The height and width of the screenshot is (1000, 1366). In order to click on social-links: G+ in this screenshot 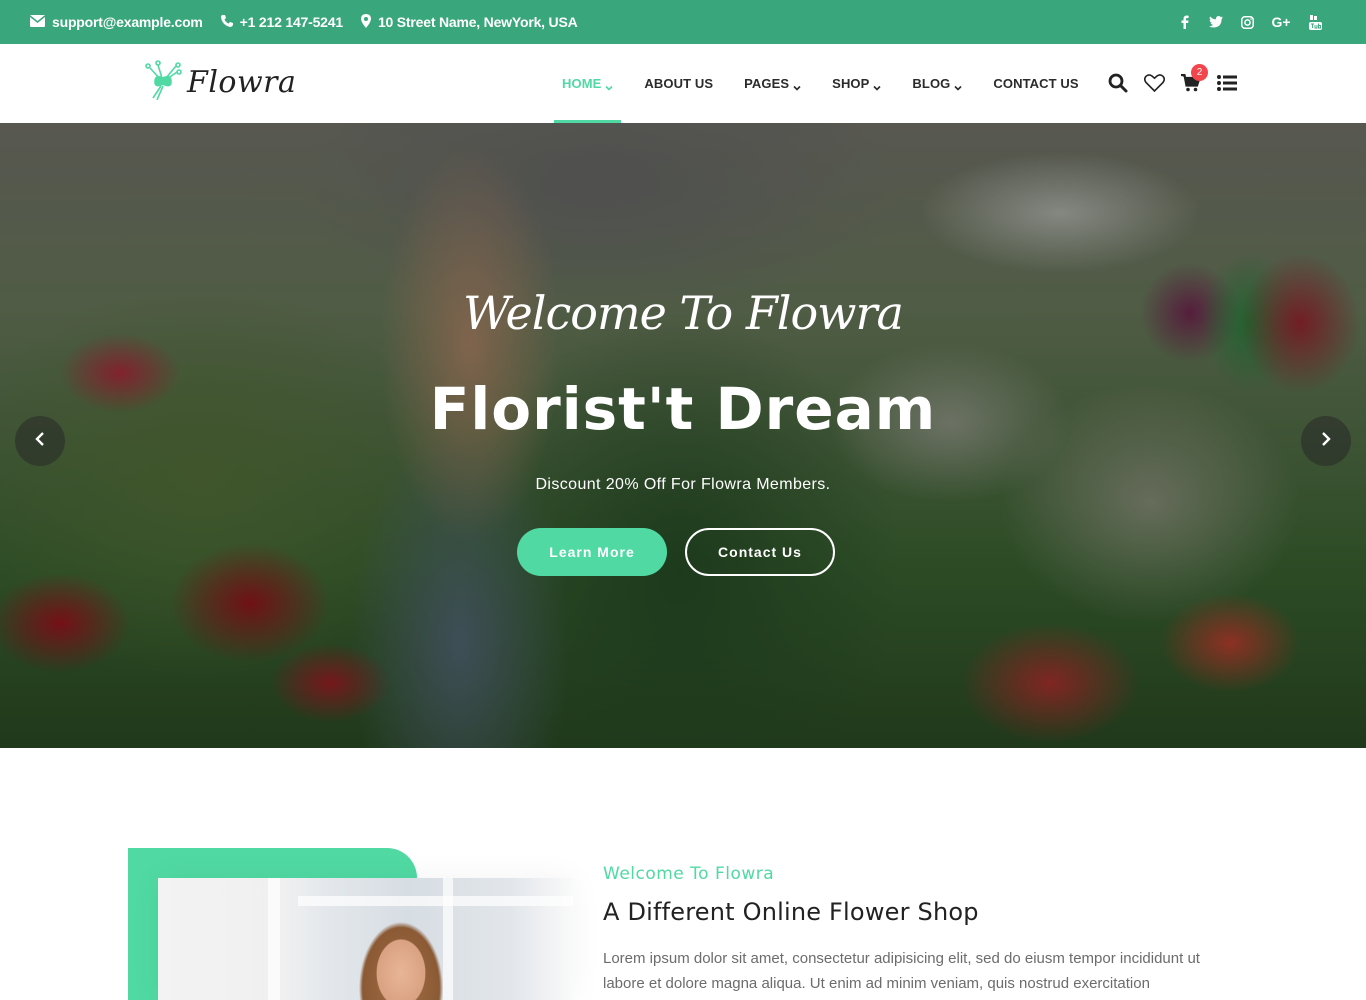, I will do `click(1241, 22)`.